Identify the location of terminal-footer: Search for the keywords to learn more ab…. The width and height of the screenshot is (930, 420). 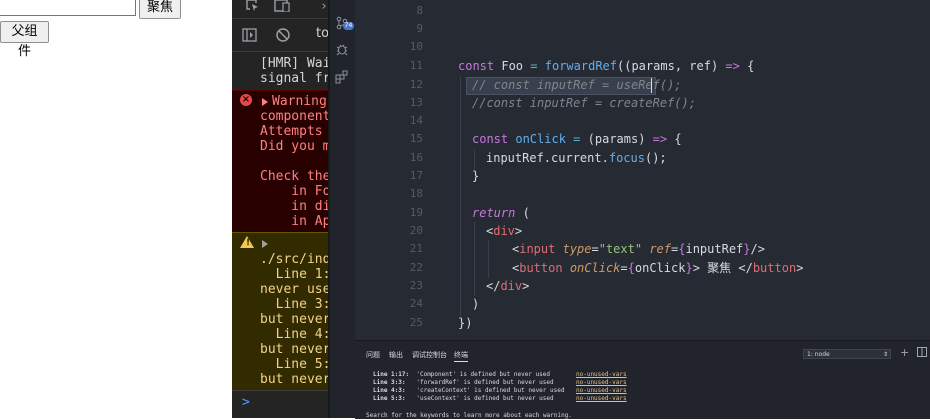
(469, 415).